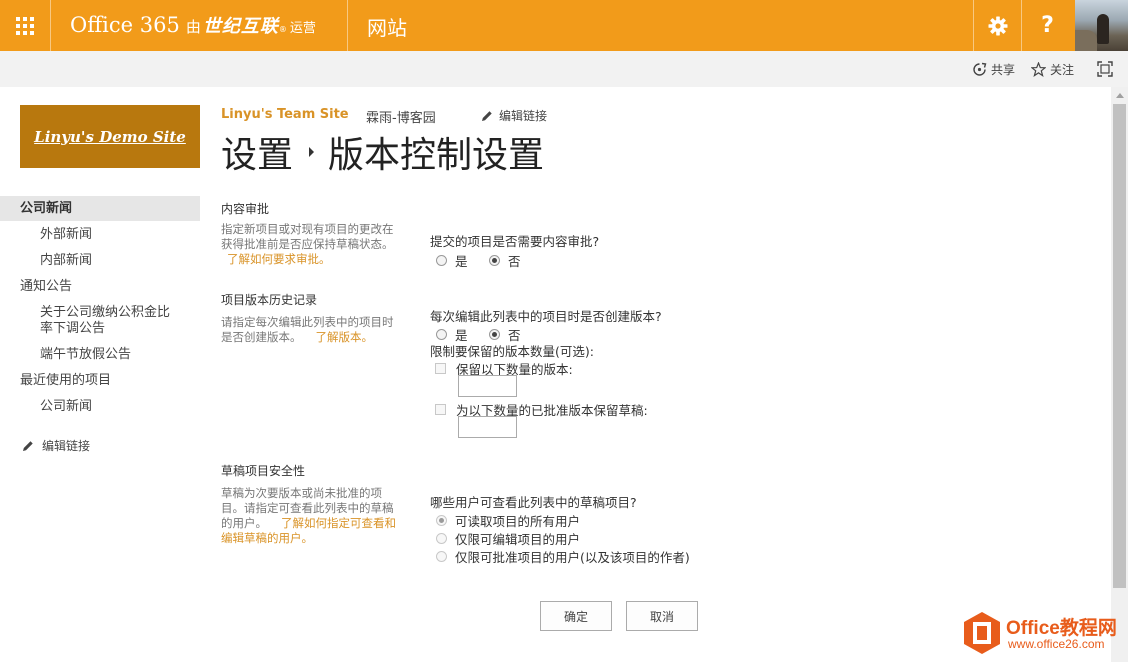 This screenshot has width=1128, height=662. What do you see at coordinates (261, 337) in the screenshot?
I see `version-history-desc-line2: 是否创建版本。` at bounding box center [261, 337].